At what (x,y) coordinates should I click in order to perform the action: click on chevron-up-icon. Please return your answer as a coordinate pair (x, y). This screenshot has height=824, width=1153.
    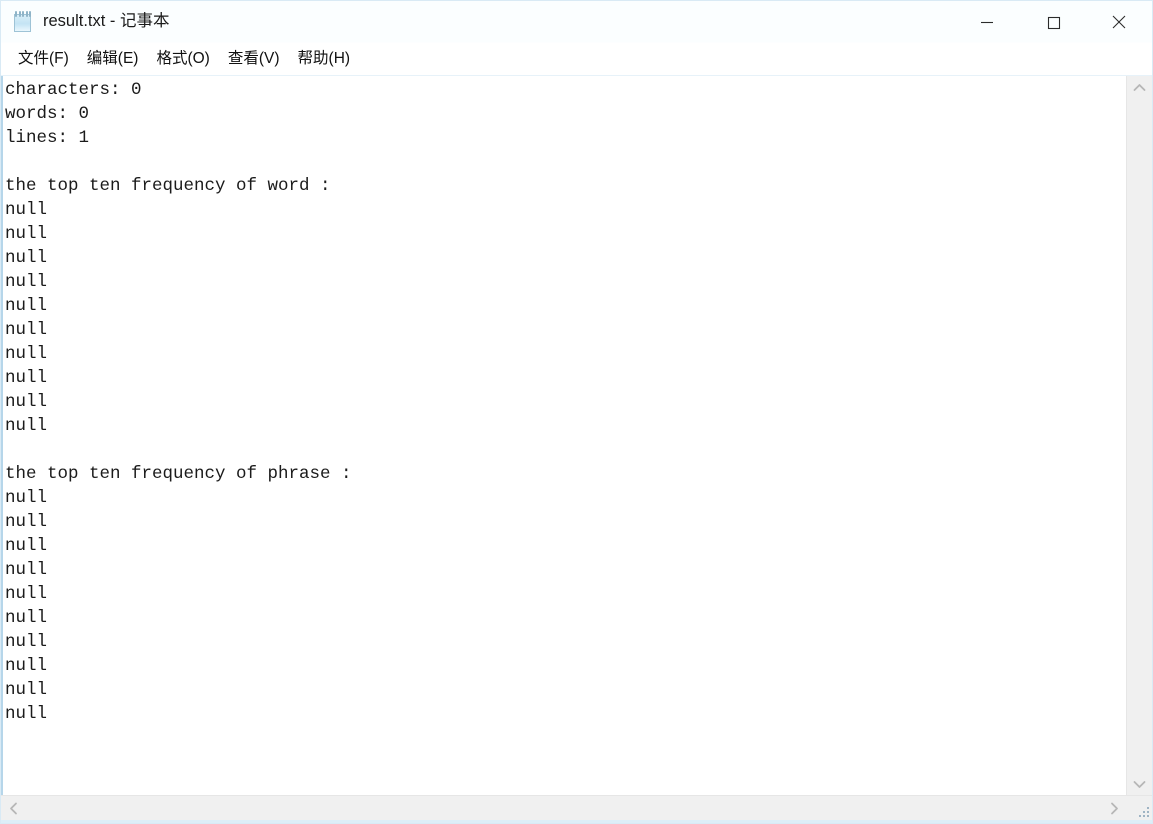
    Looking at the image, I should click on (1139, 87).